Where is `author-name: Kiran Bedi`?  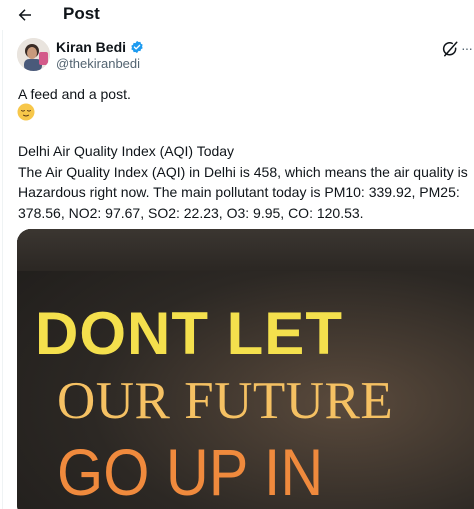 author-name: Kiran Bedi is located at coordinates (100, 47).